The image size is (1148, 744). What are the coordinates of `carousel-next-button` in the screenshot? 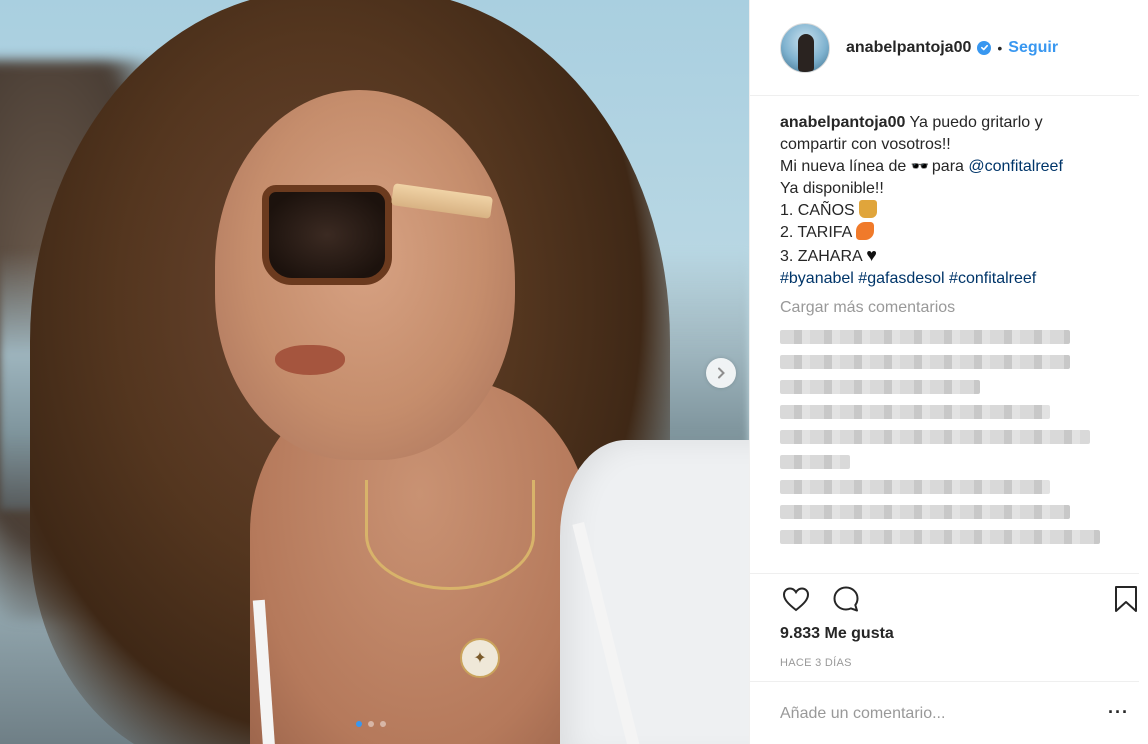 It's located at (721, 373).